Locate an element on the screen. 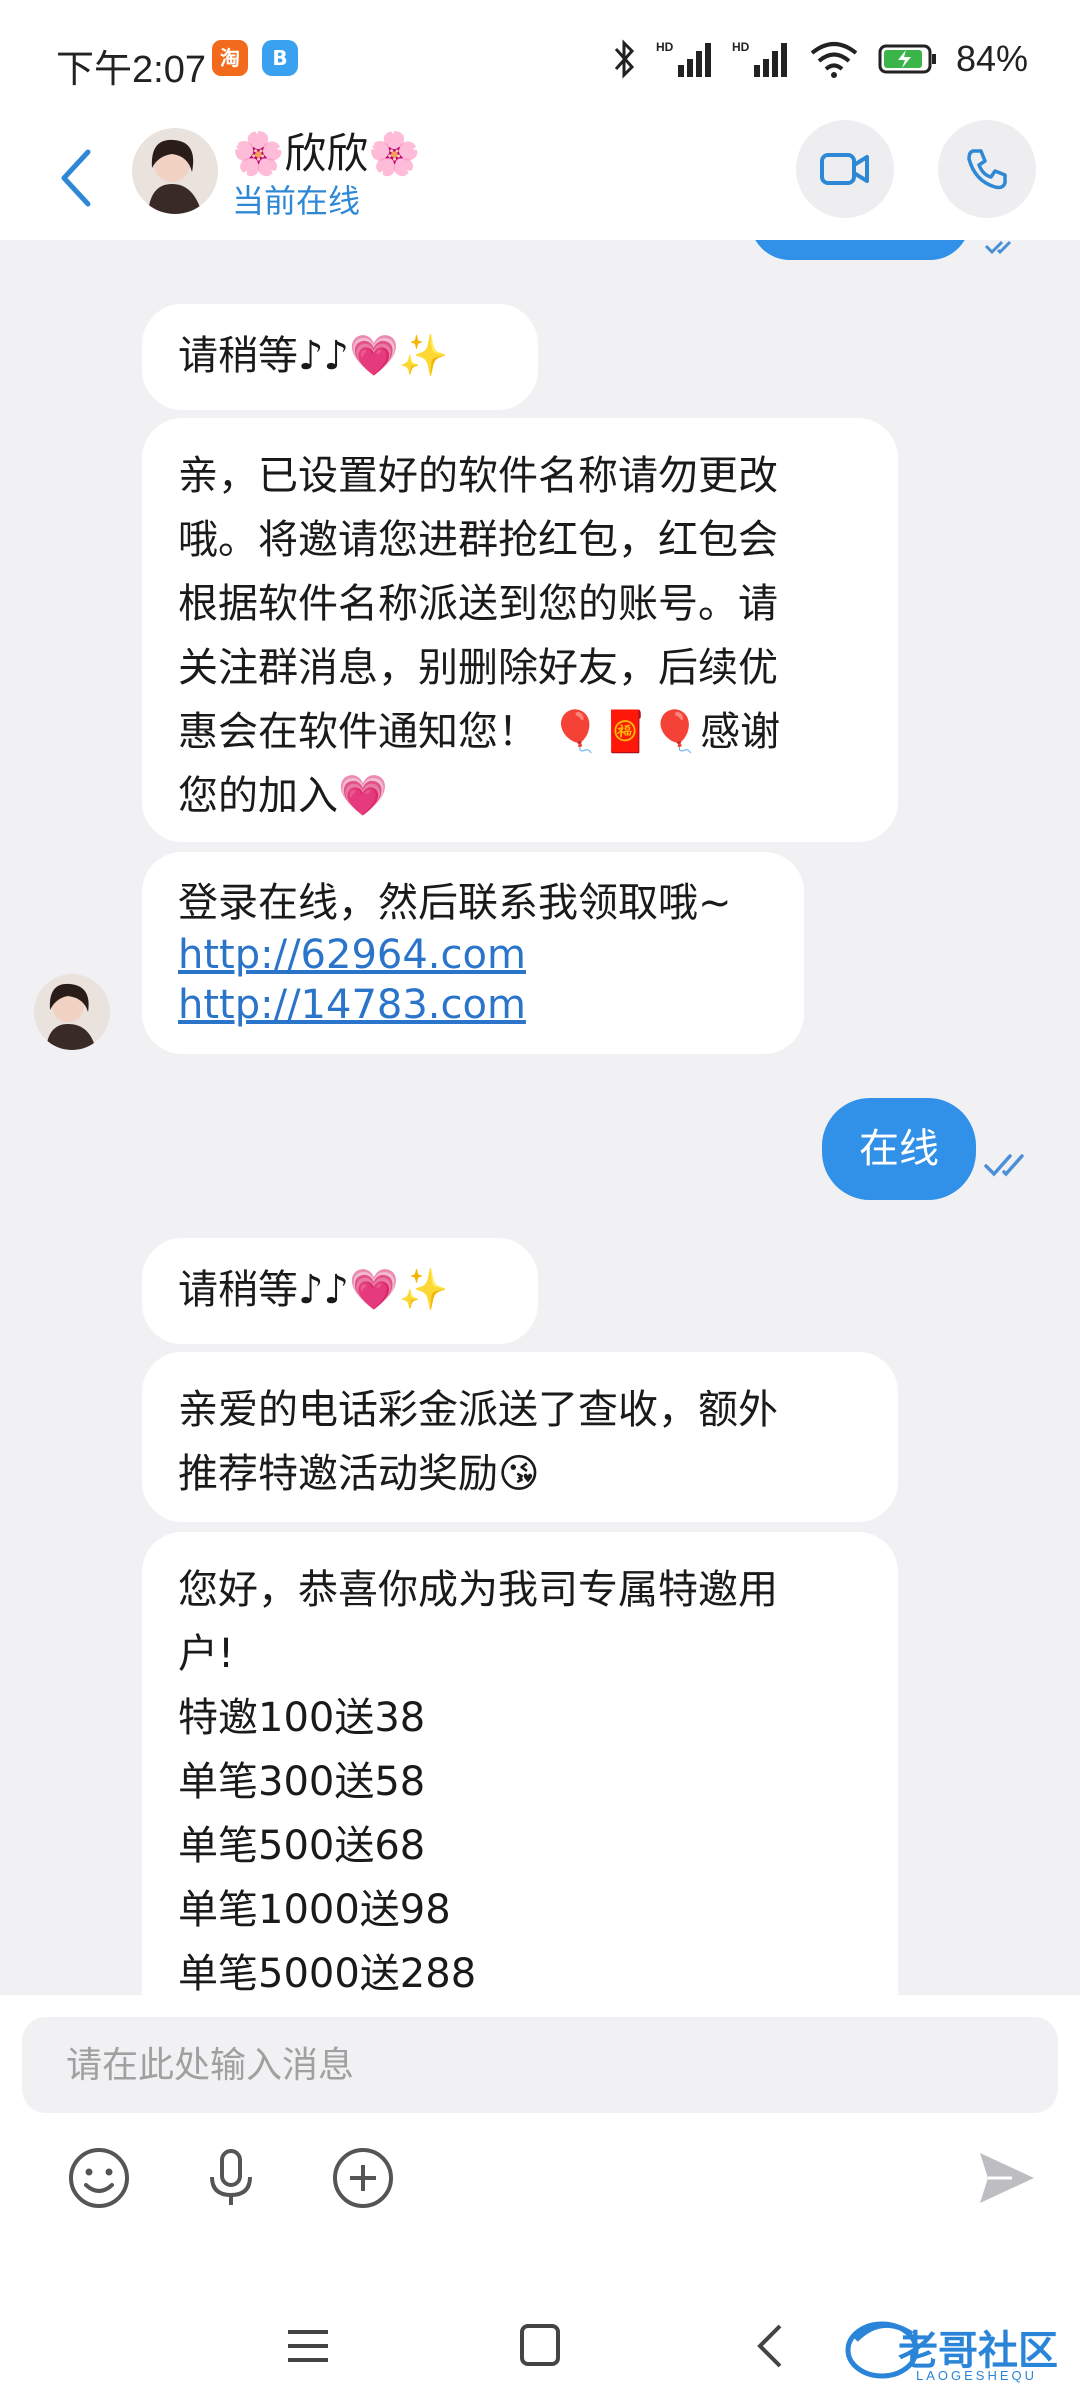 This screenshot has height=2400, width=1080. home-icon is located at coordinates (540, 2346).